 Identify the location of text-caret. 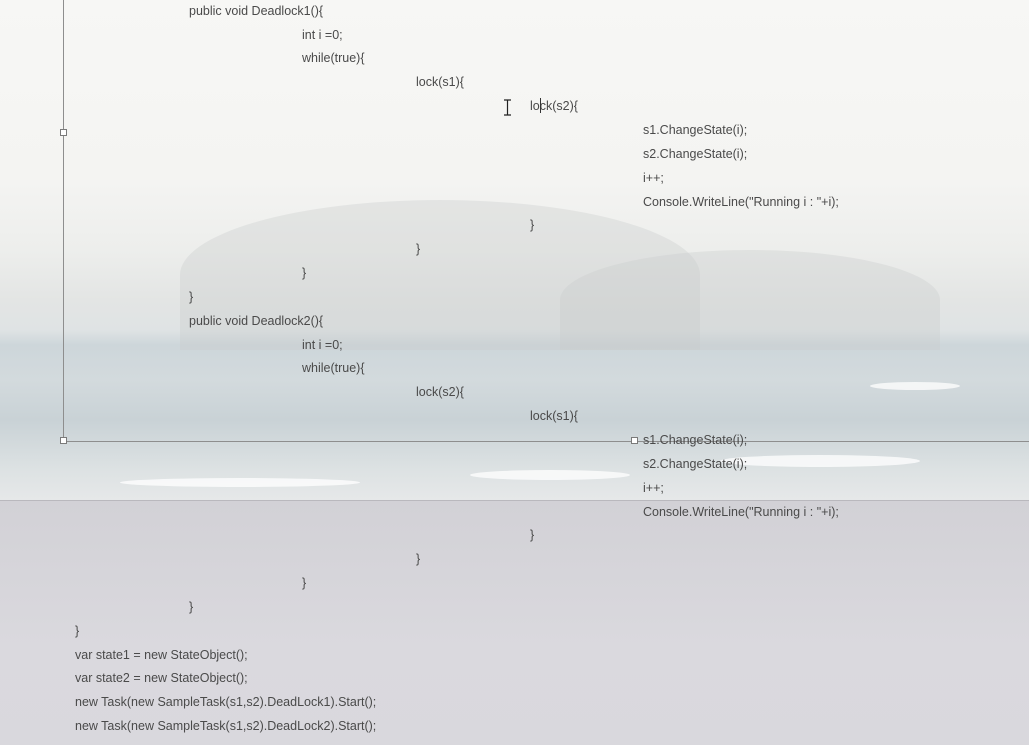
(540, 105).